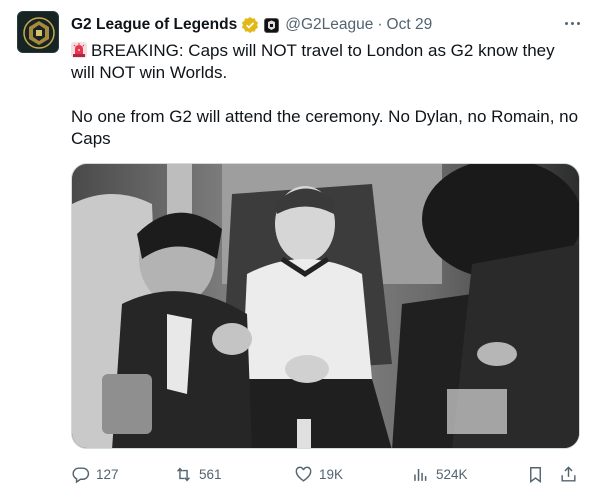 This screenshot has width=598, height=498. Describe the element at coordinates (81, 474) in the screenshot. I see `reply-icon` at that location.